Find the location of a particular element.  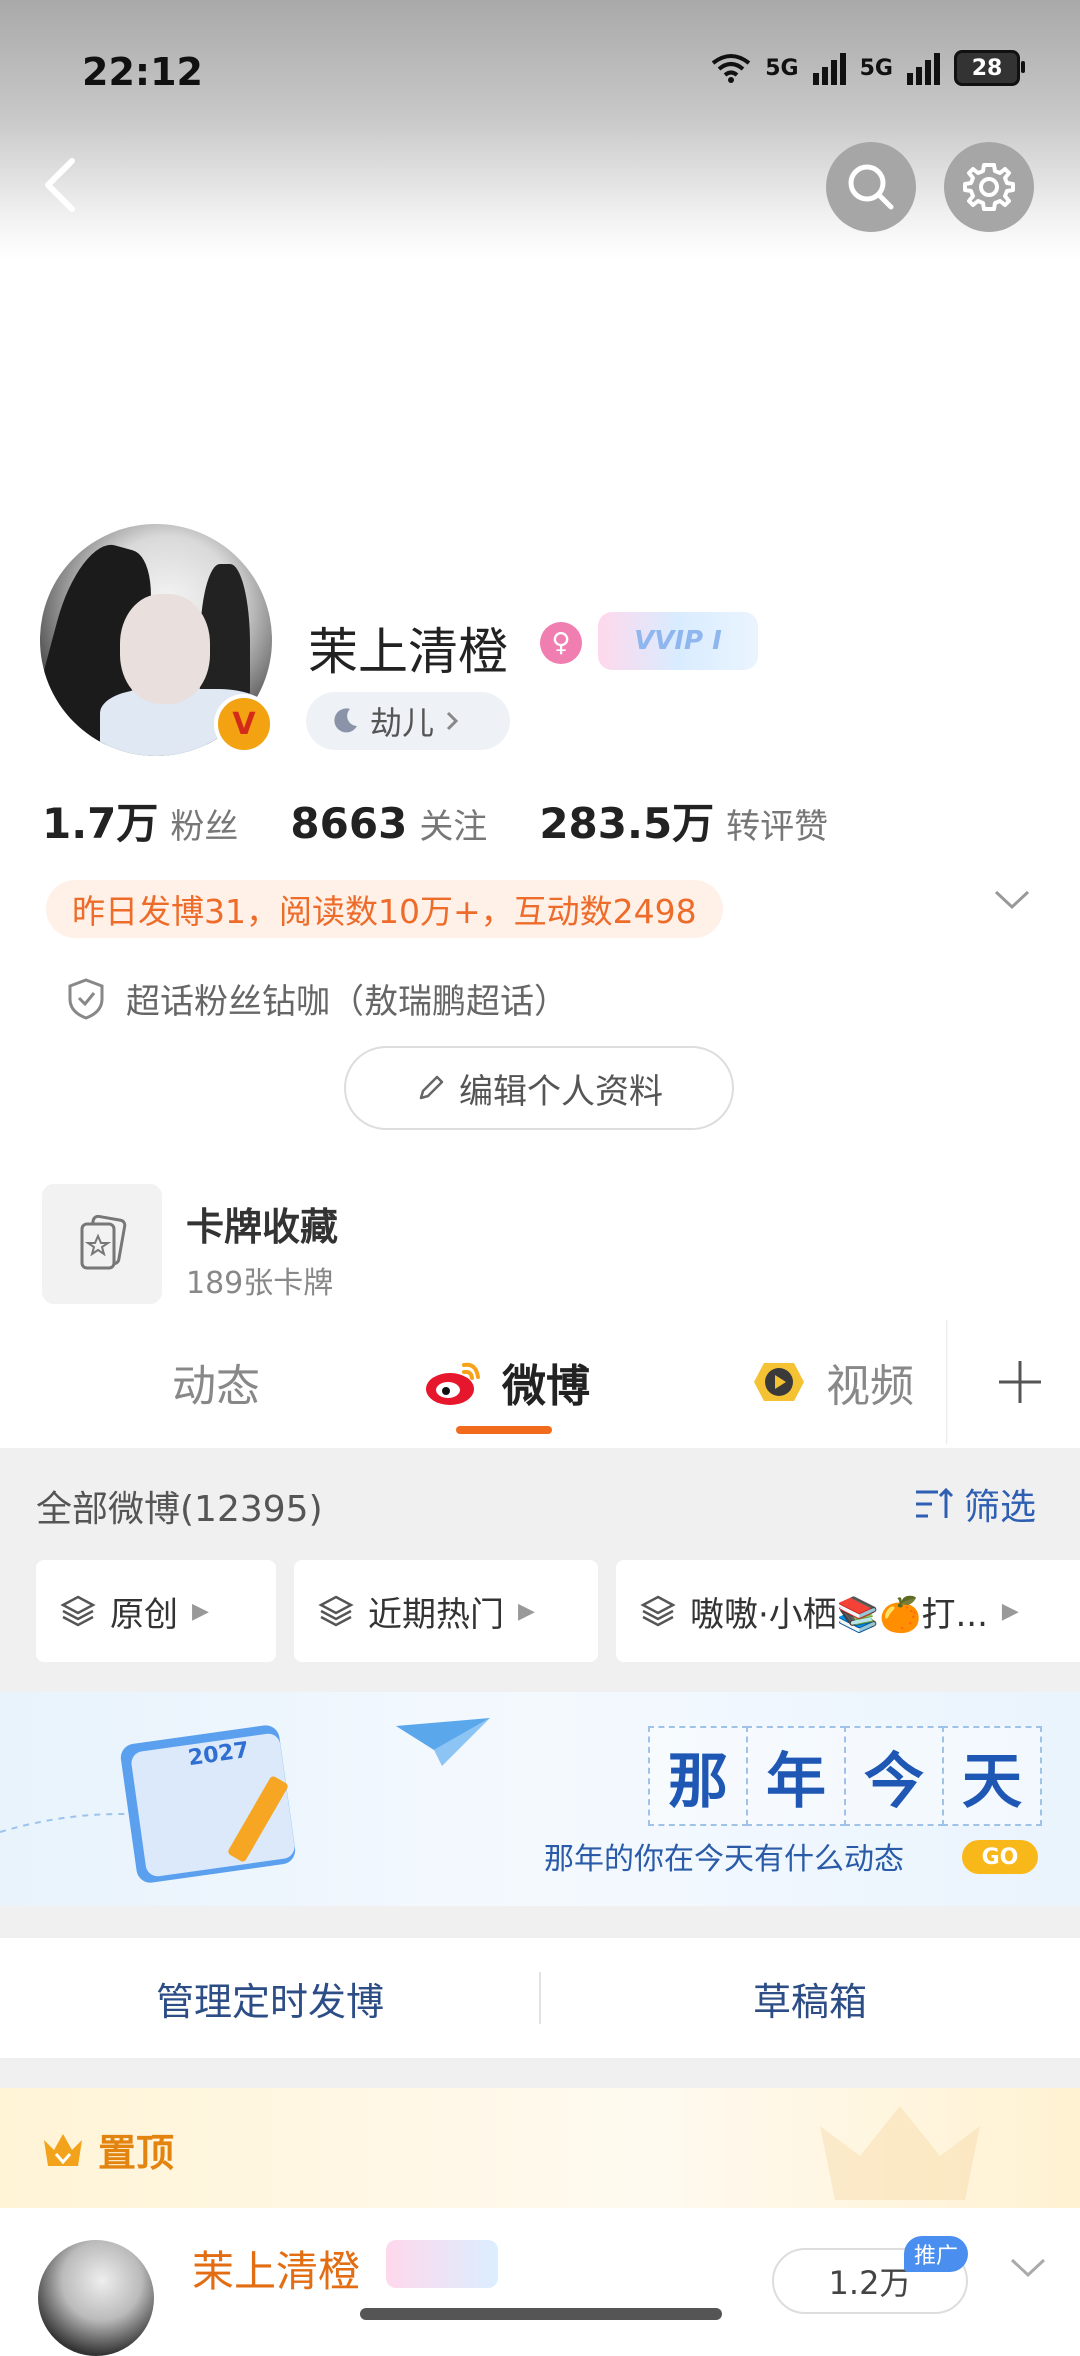

chip-recent-hot: 近期热门 ▶ is located at coordinates (446, 1611).